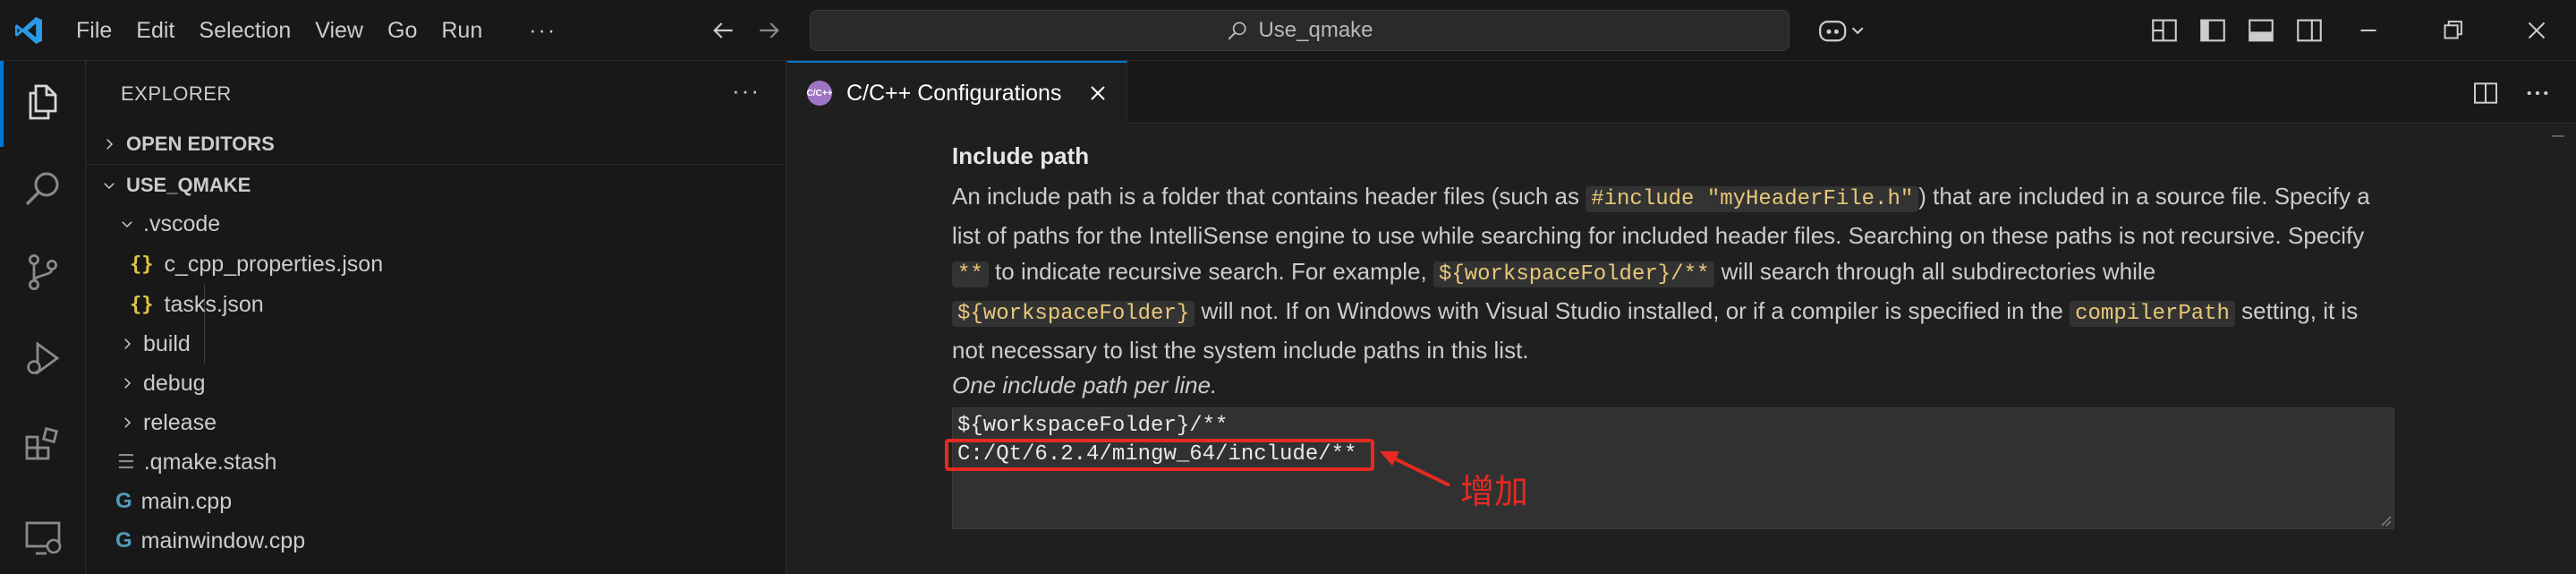 The image size is (2576, 574). What do you see at coordinates (746, 91) in the screenshot?
I see `sidebar-more-button: ···` at bounding box center [746, 91].